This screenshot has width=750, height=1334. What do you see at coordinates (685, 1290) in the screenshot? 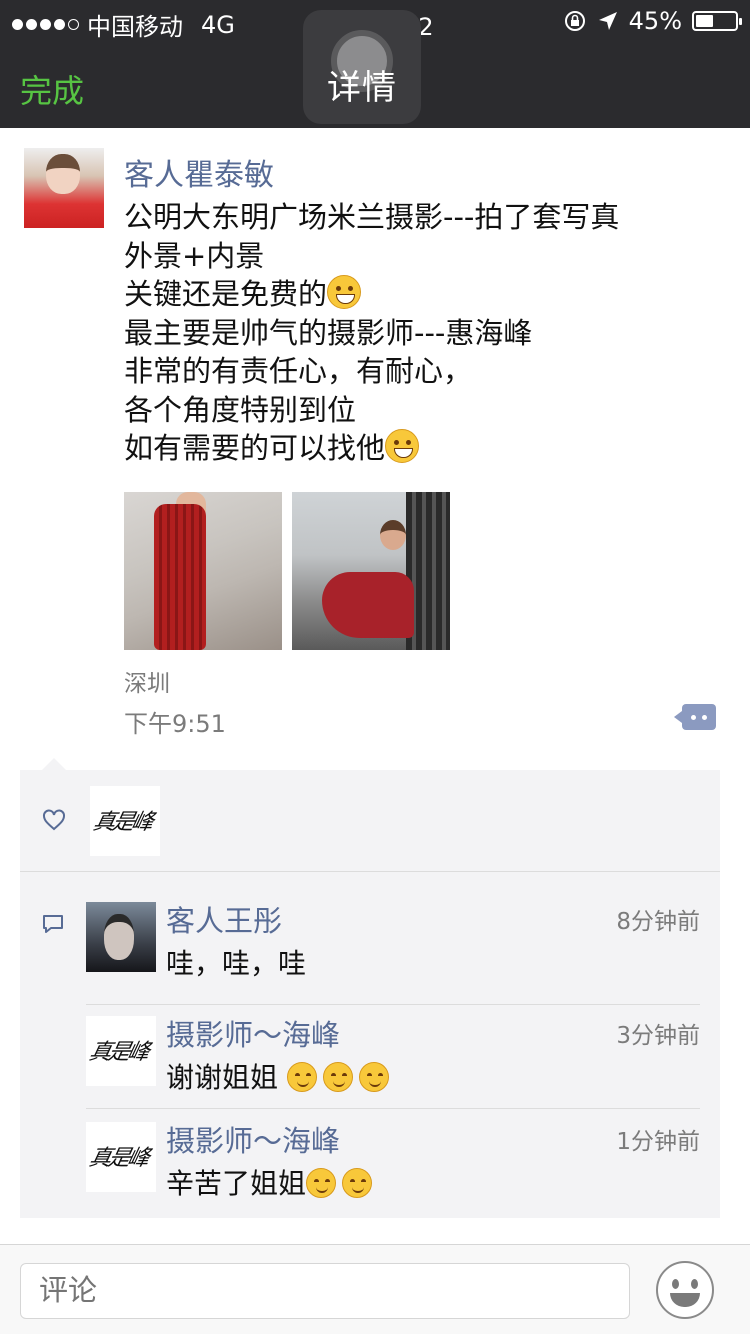
I see `emoji-button` at bounding box center [685, 1290].